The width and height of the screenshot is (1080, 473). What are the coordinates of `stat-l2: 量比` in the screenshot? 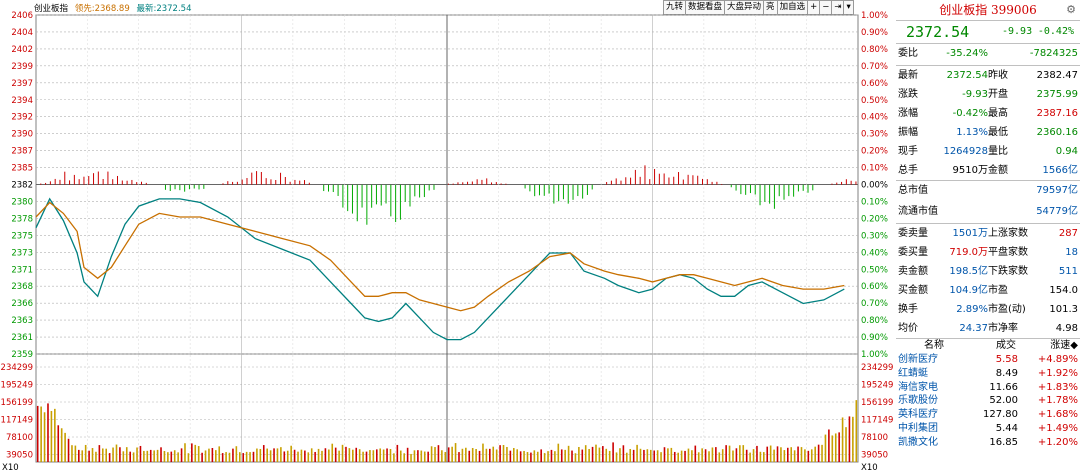 It's located at (998, 151).